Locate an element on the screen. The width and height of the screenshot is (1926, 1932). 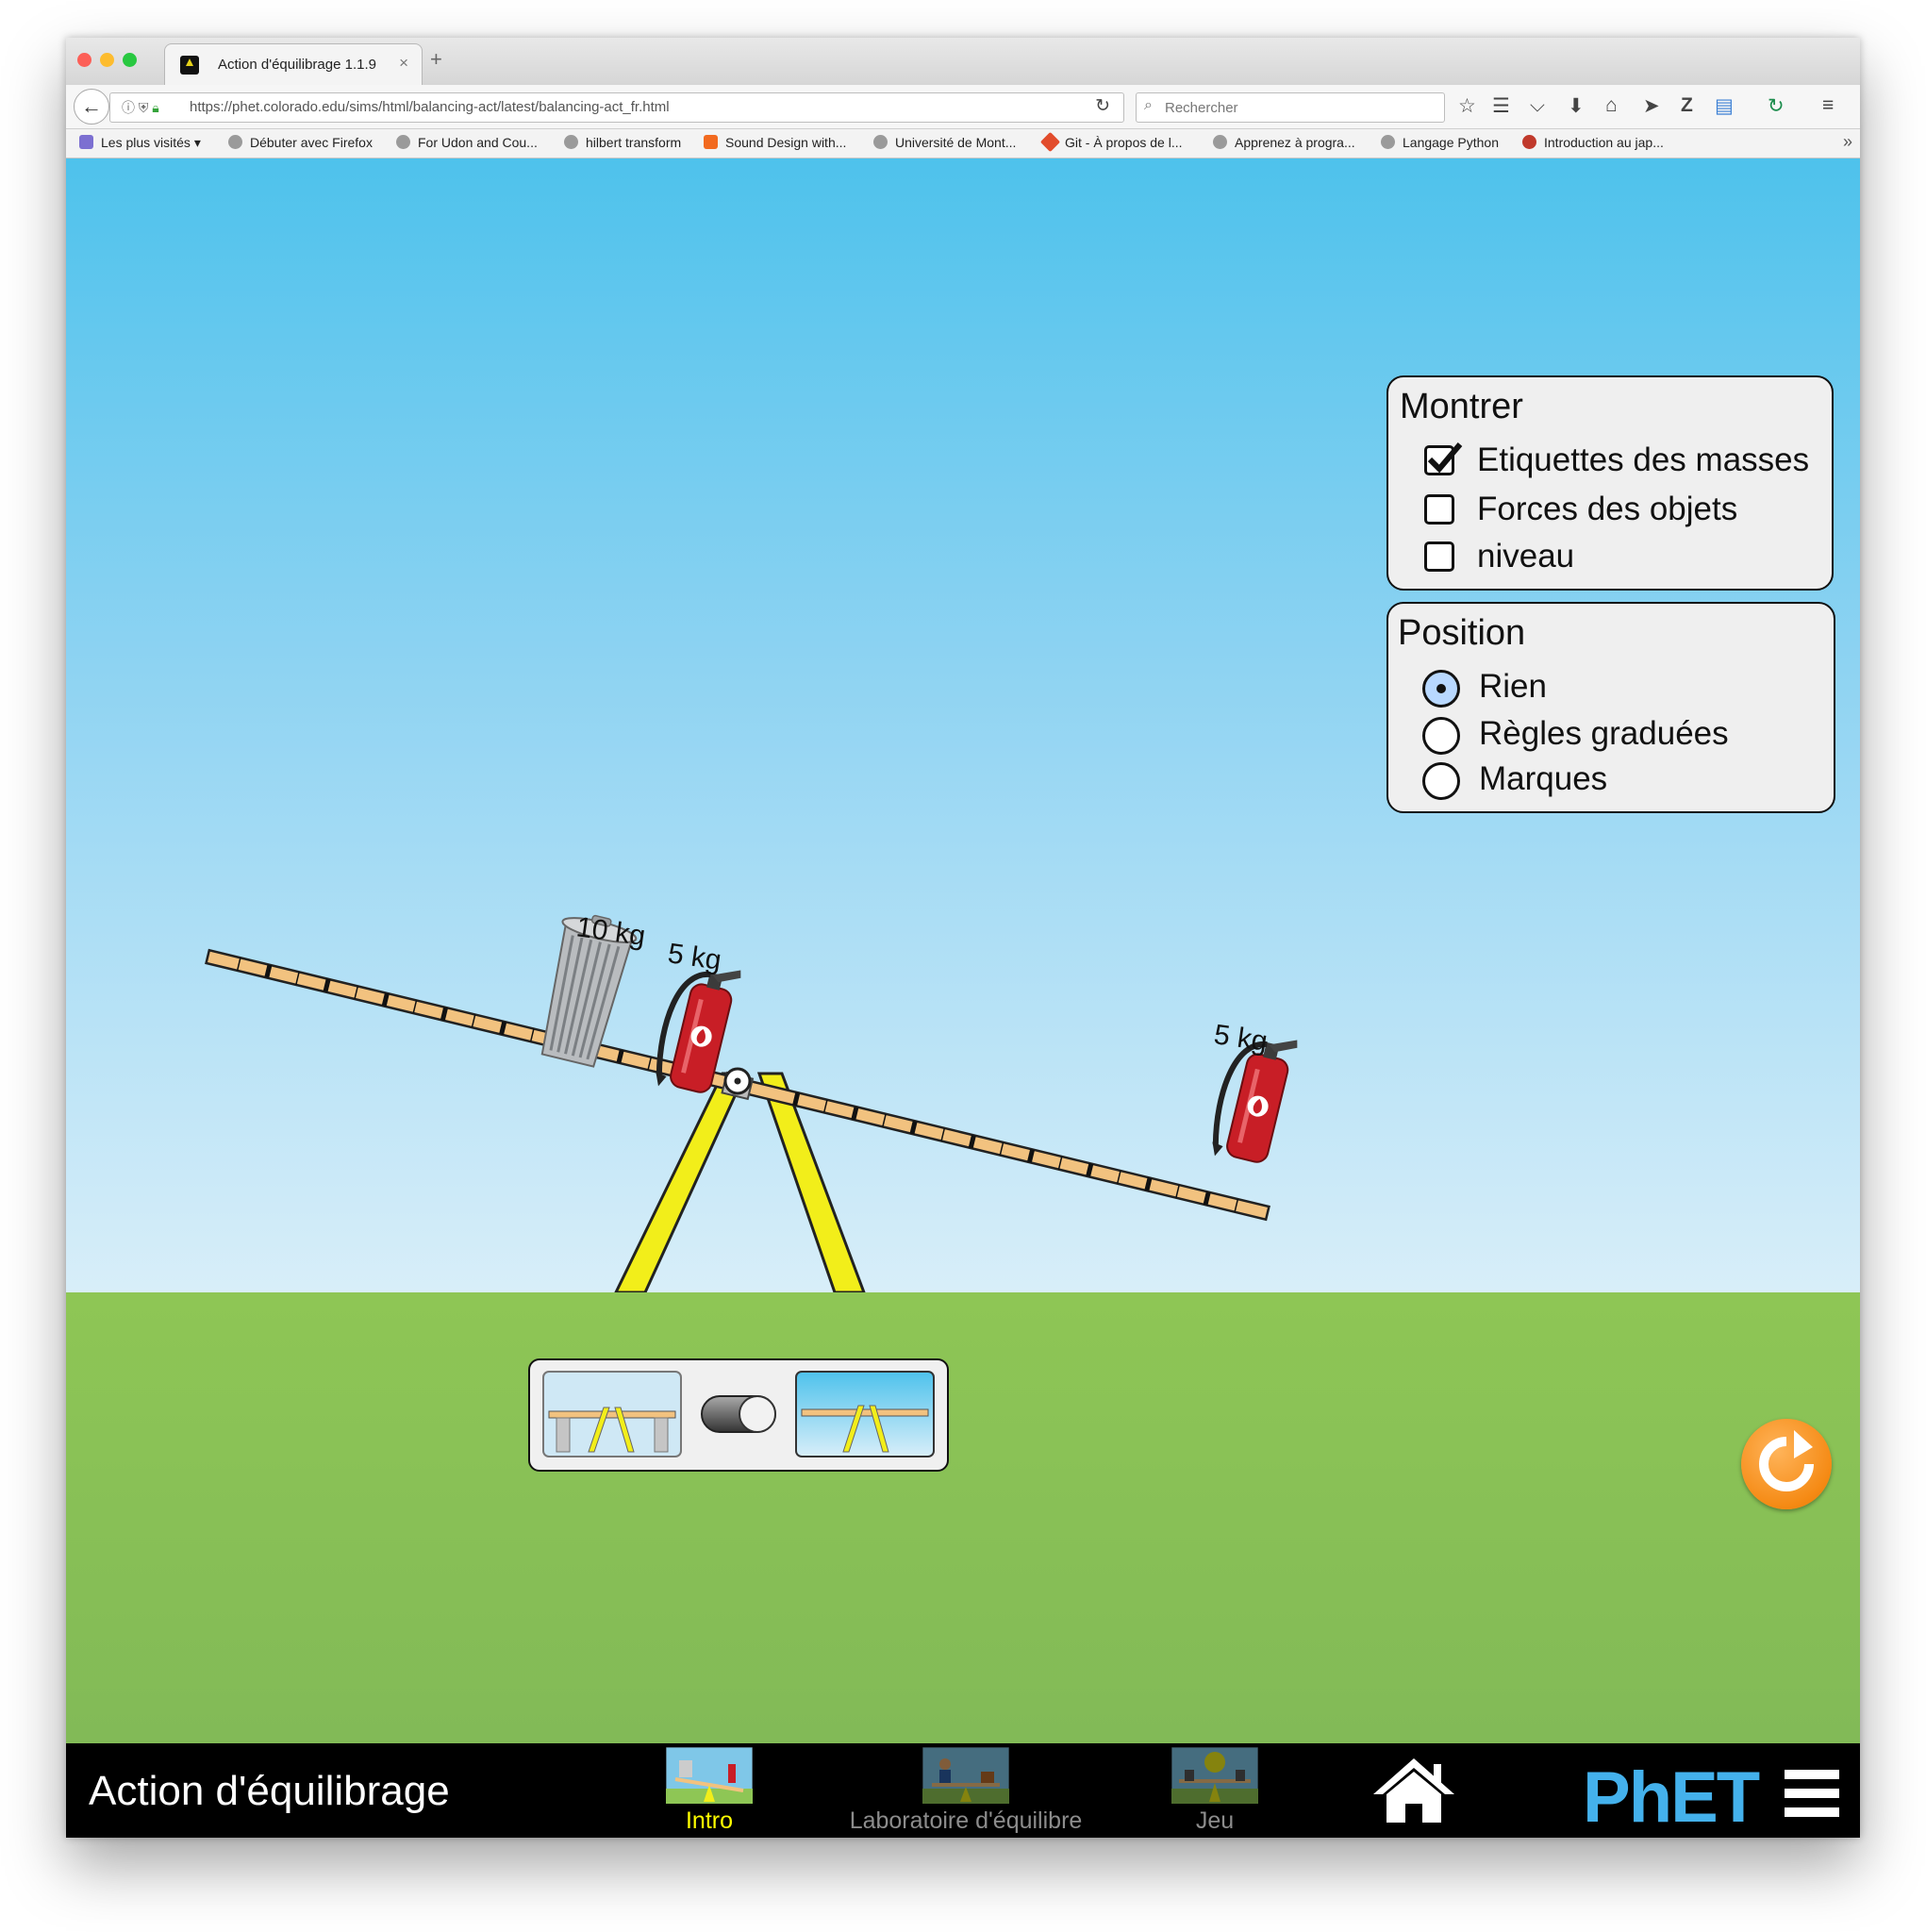
marks-option: Marques is located at coordinates (1543, 779).